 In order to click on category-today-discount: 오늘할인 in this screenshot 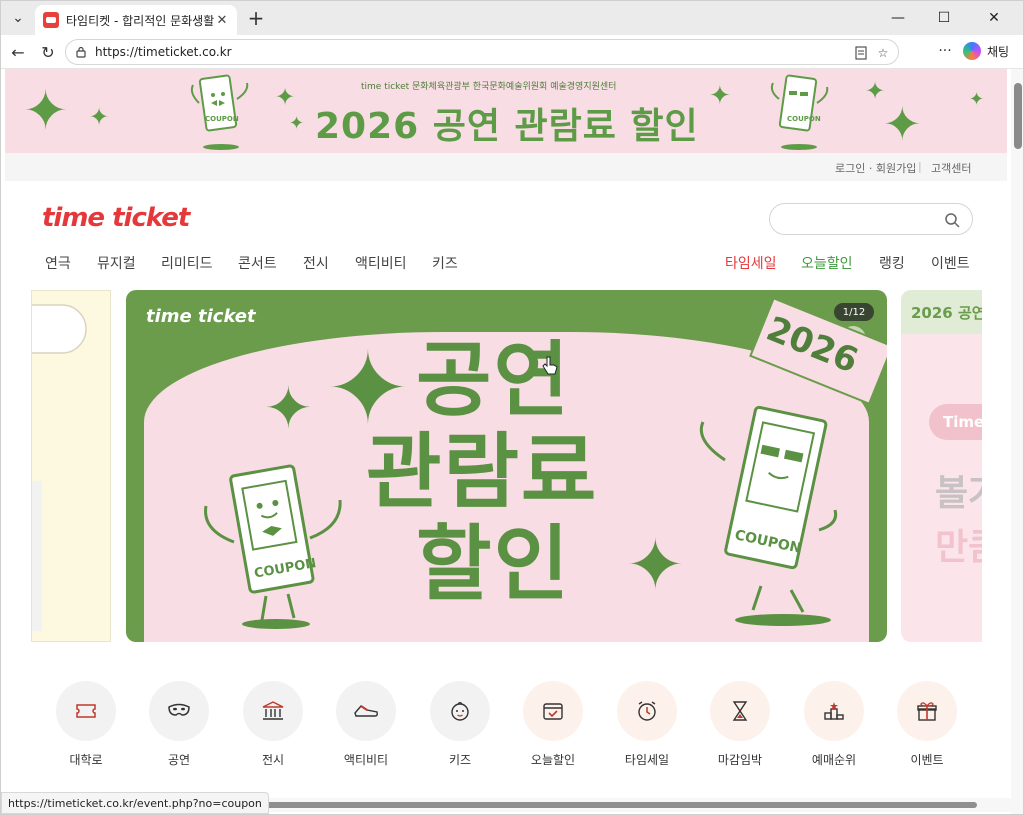, I will do `click(553, 726)`.